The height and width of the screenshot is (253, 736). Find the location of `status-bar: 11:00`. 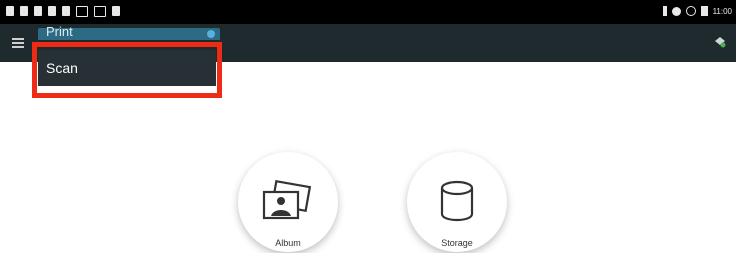

status-bar: 11:00 is located at coordinates (368, 12).